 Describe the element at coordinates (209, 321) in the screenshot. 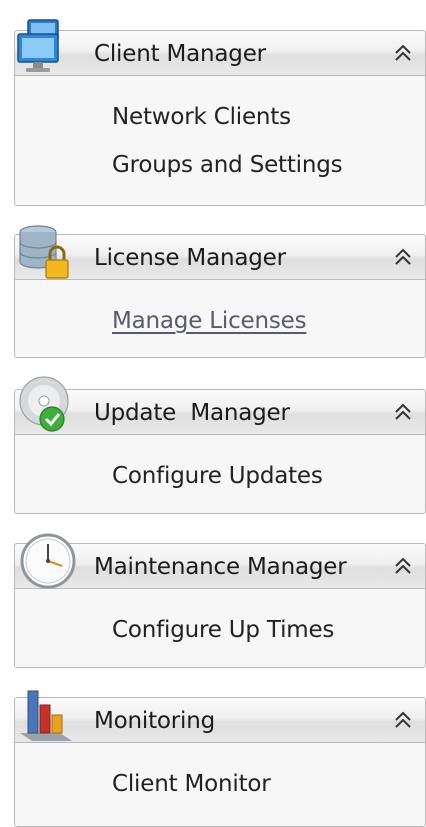

I see `manage-licenses-link: Manage Licenses` at that location.